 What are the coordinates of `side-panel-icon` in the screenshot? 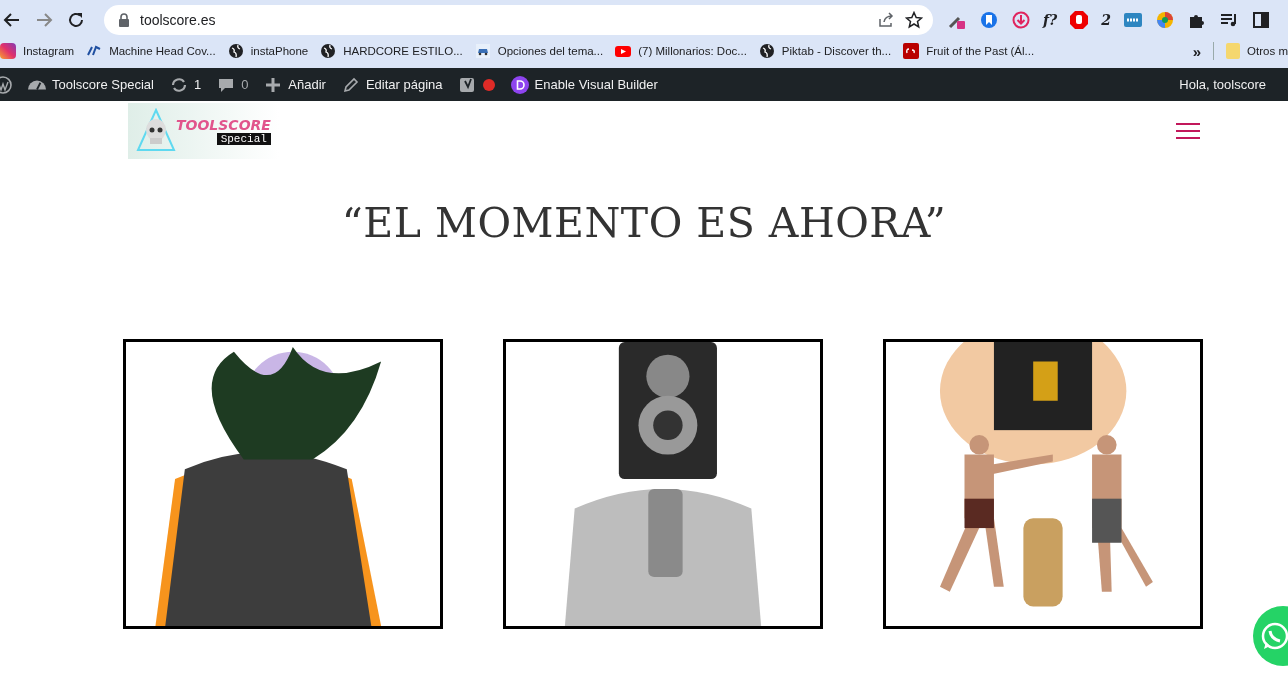 It's located at (1261, 19).